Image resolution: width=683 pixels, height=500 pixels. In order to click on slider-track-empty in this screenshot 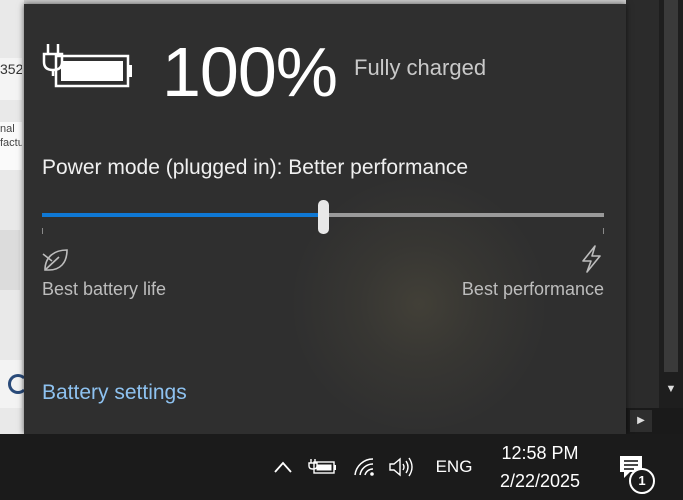, I will do `click(463, 215)`.